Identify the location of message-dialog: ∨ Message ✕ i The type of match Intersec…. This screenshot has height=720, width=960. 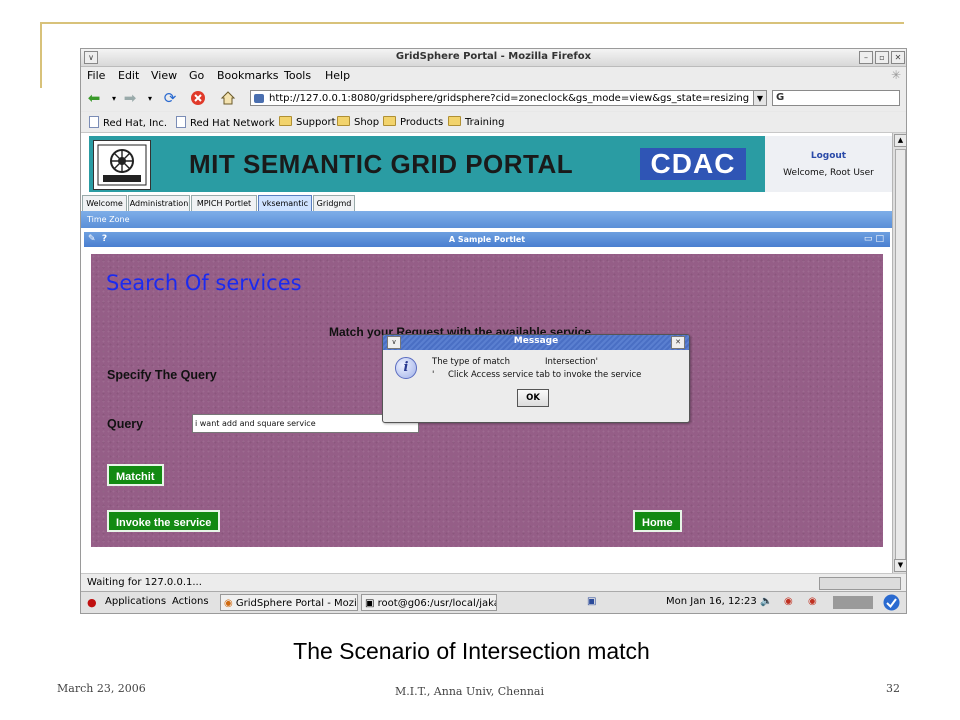
(536, 378).